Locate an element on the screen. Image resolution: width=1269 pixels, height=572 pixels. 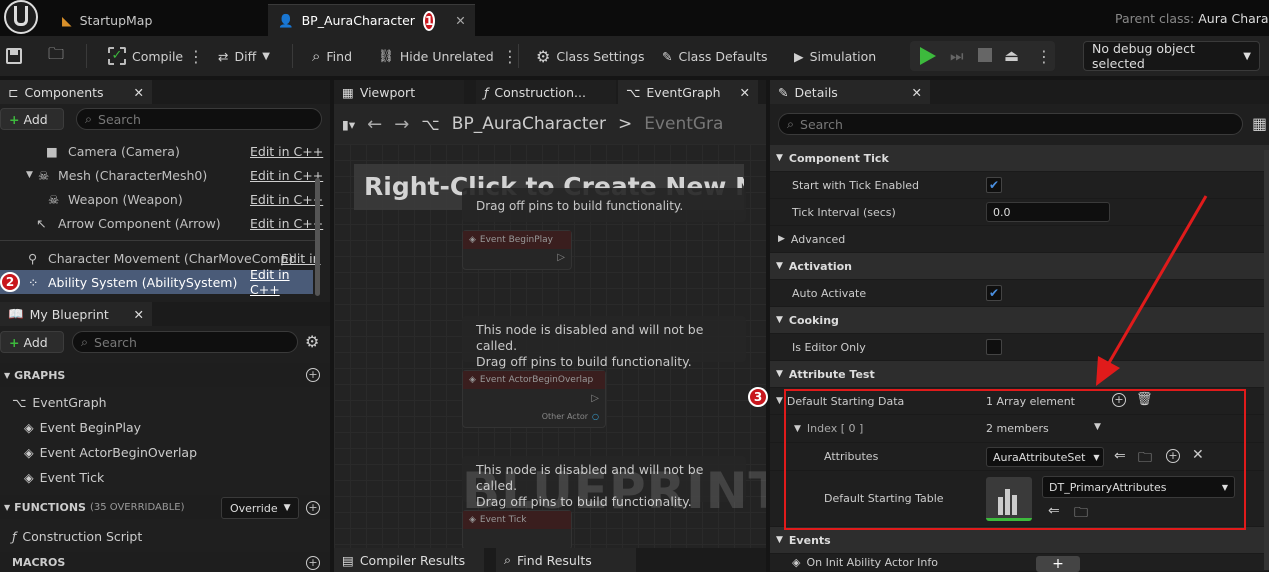
settings-gear-icon: ⚙ is located at coordinates (312, 341).